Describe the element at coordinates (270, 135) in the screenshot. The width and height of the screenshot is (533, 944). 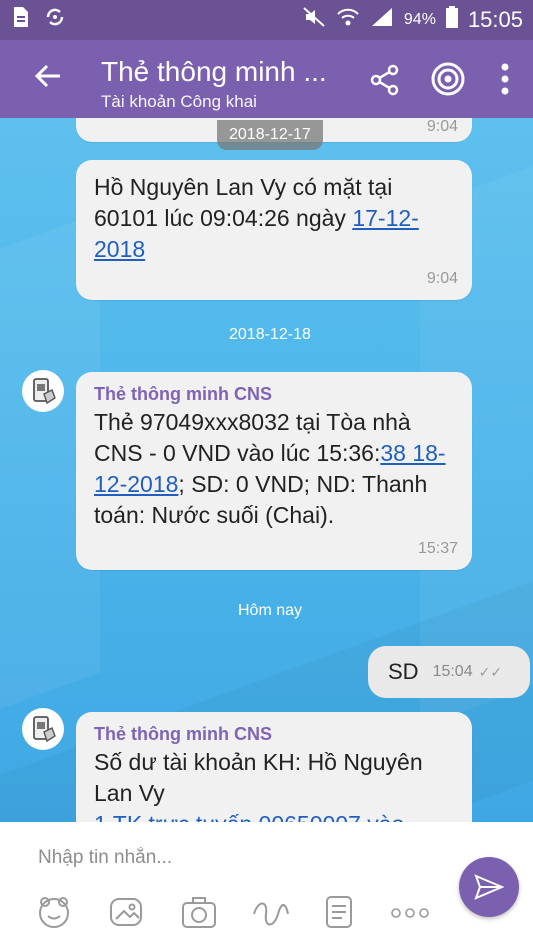
I see `date-separator: 2018-12-17` at that location.